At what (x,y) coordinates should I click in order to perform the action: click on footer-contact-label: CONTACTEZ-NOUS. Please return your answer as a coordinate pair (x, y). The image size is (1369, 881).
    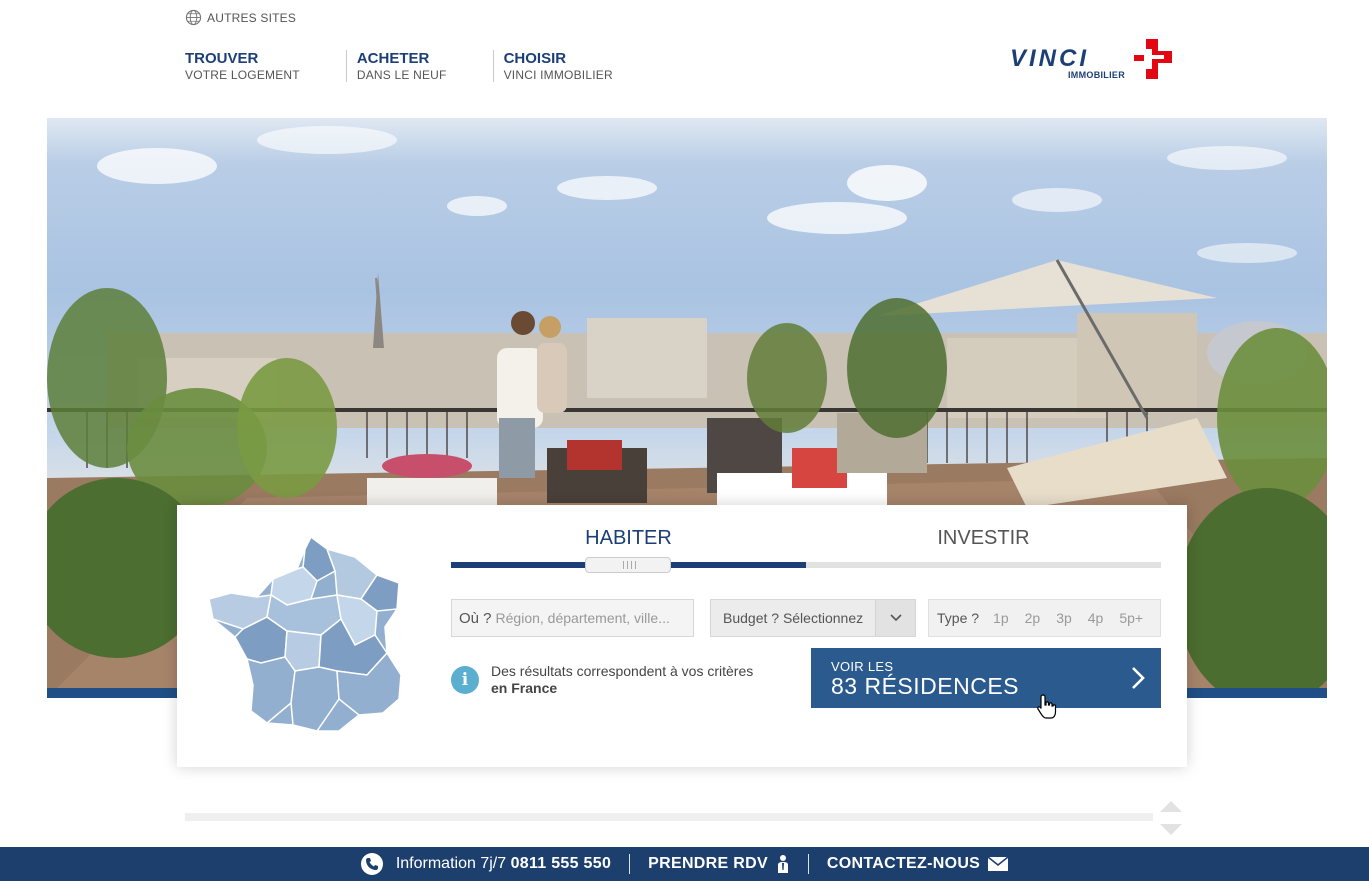
    Looking at the image, I should click on (903, 863).